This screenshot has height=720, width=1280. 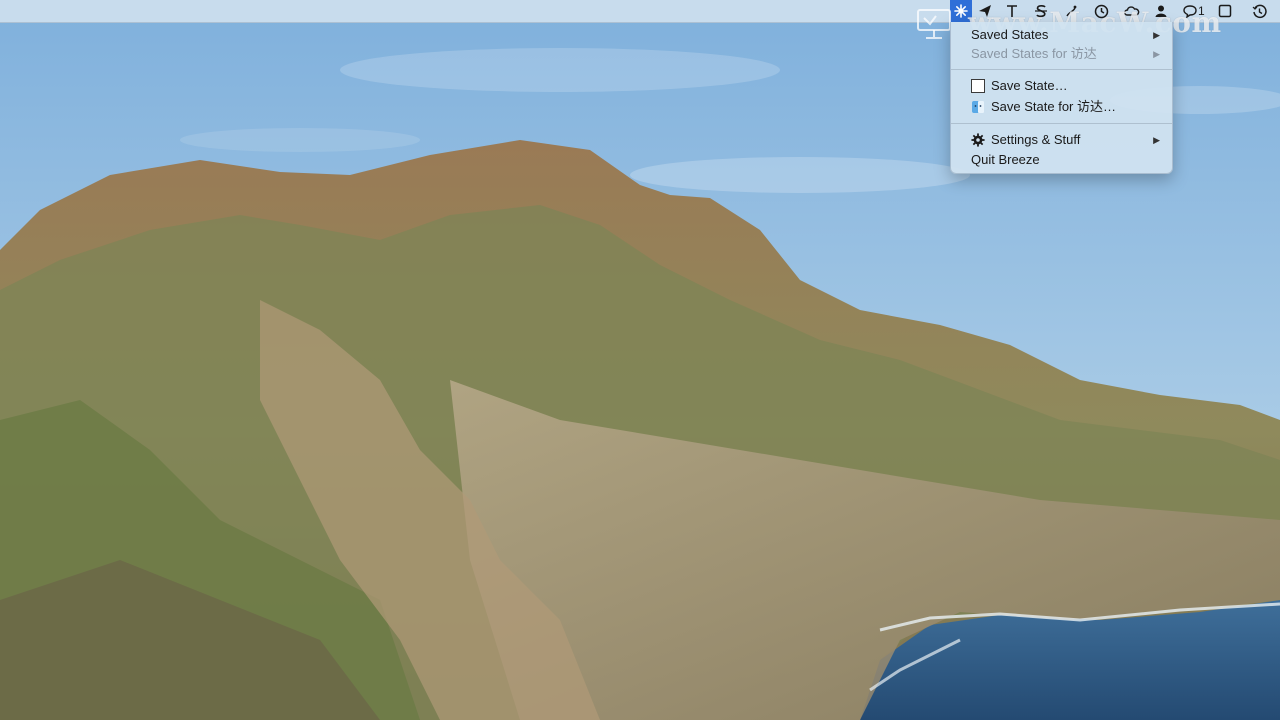 I want to click on menu-item-label: Saved States for 访达, so click(x=1034, y=53).